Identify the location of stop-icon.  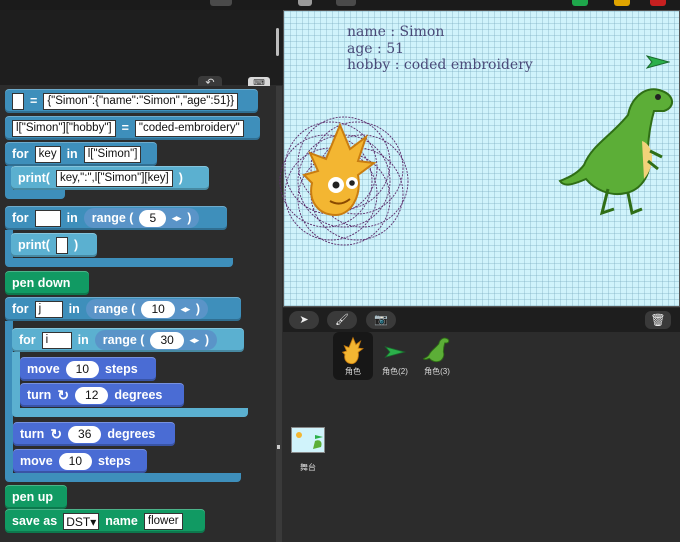
(658, 3).